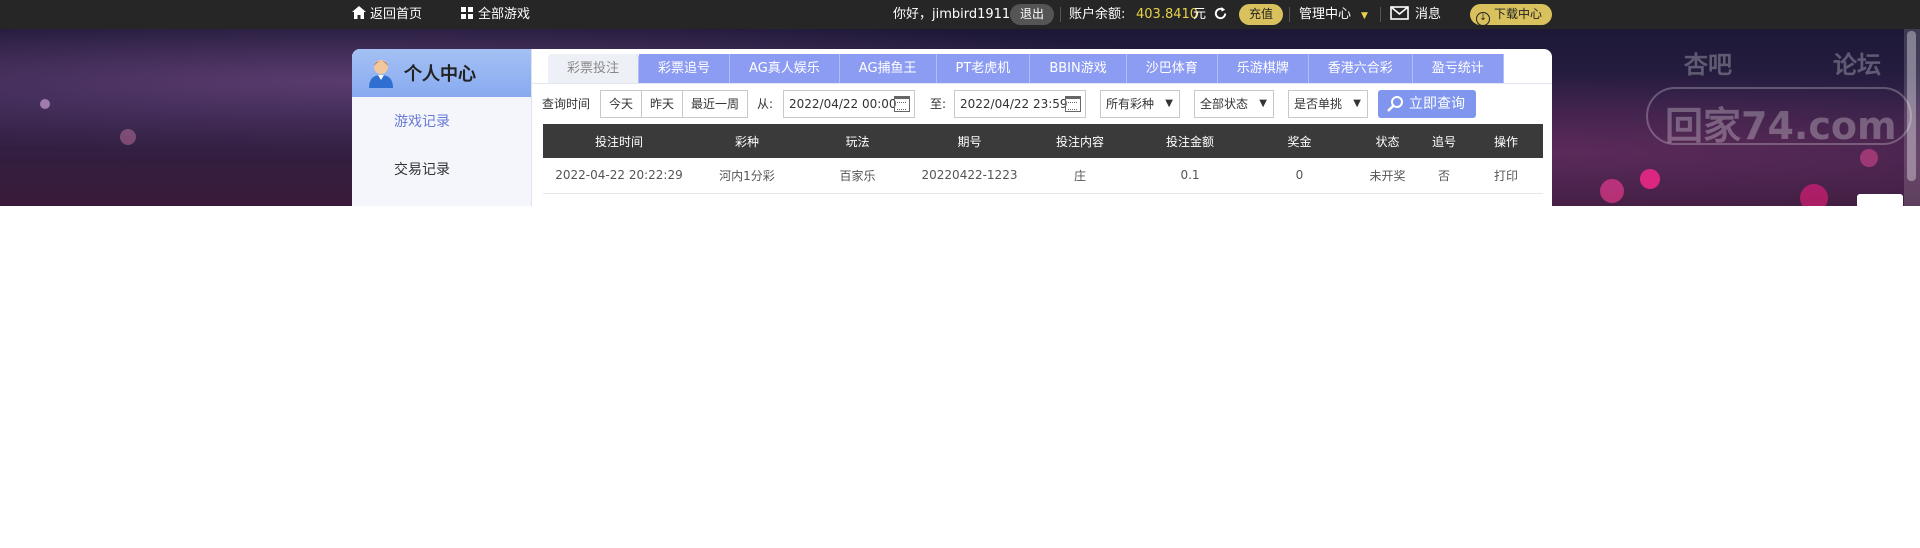  Describe the element at coordinates (381, 74) in the screenshot. I see `user-avatar-icon` at that location.